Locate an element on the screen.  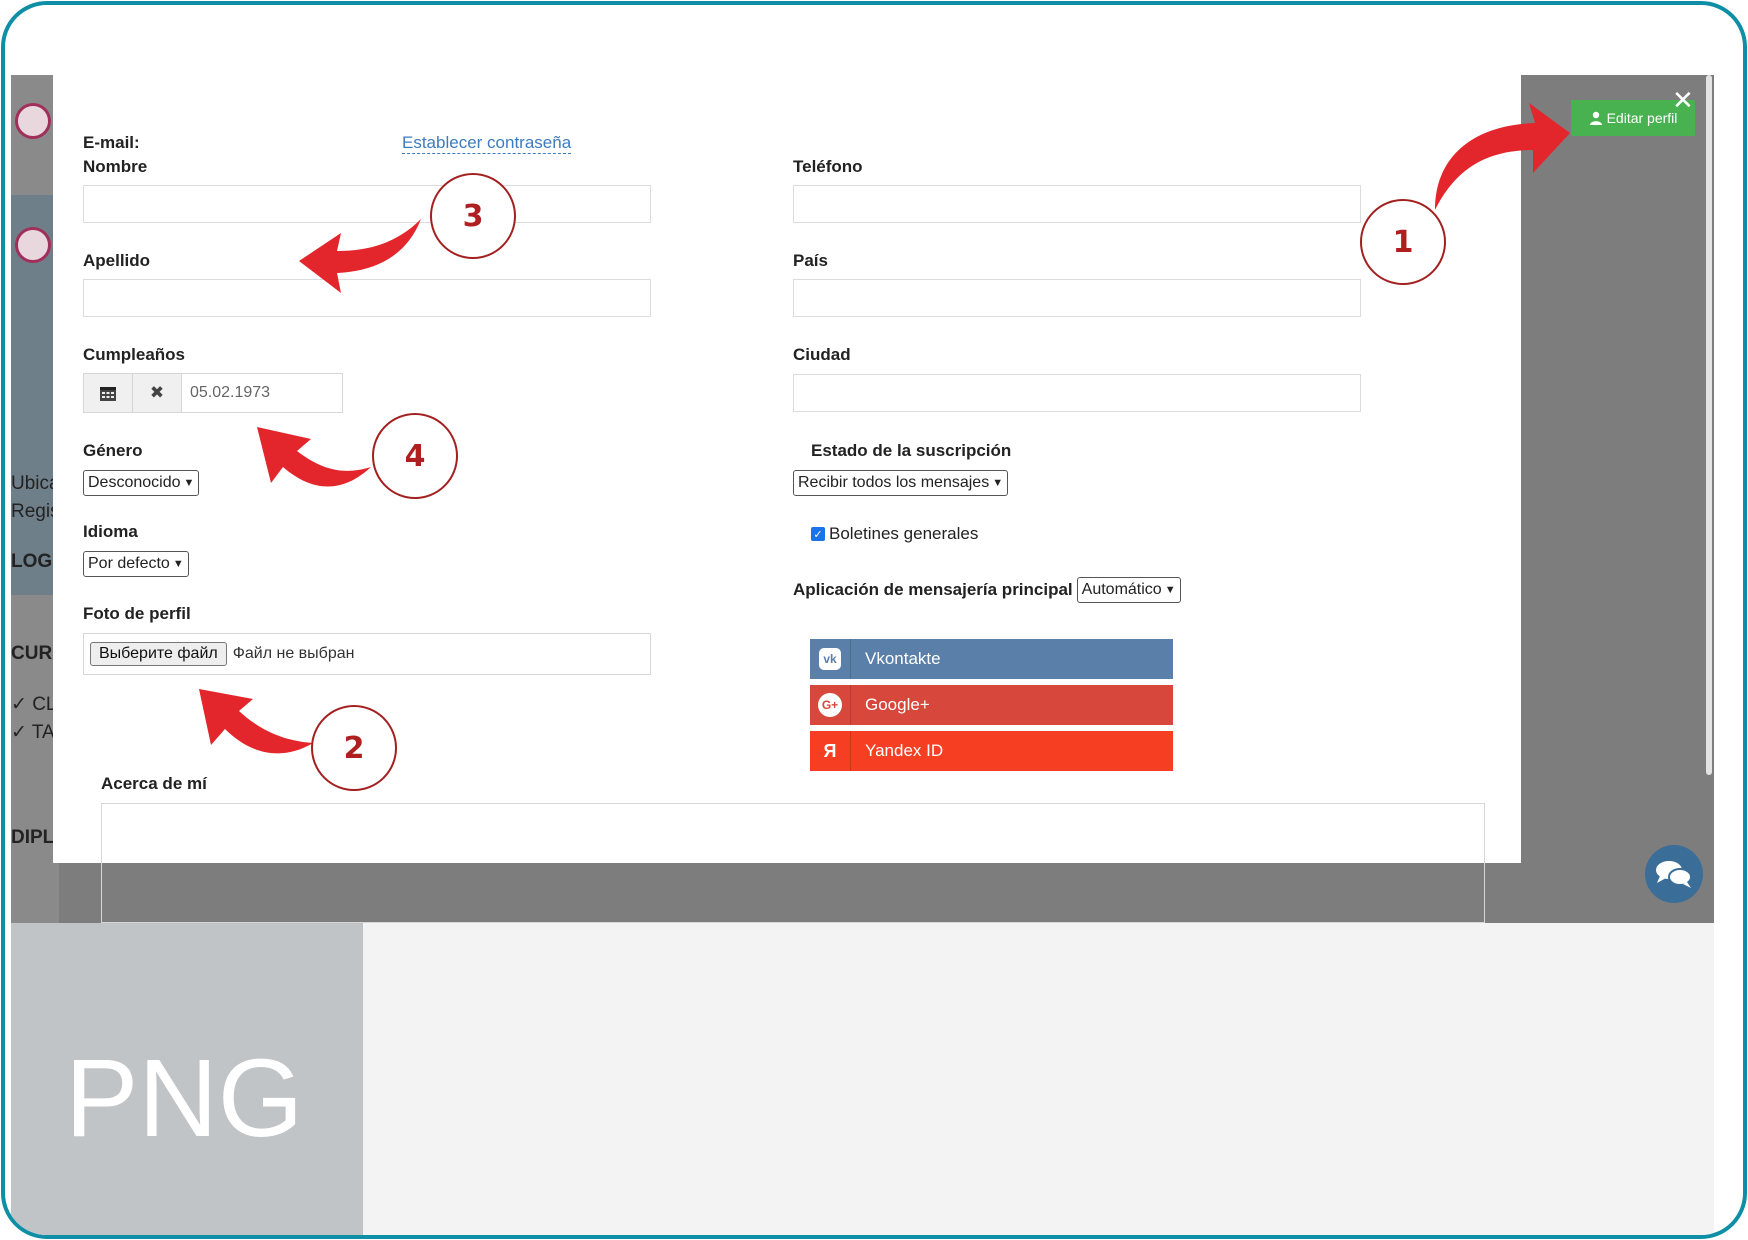
ciudad-input is located at coordinates (1077, 393).